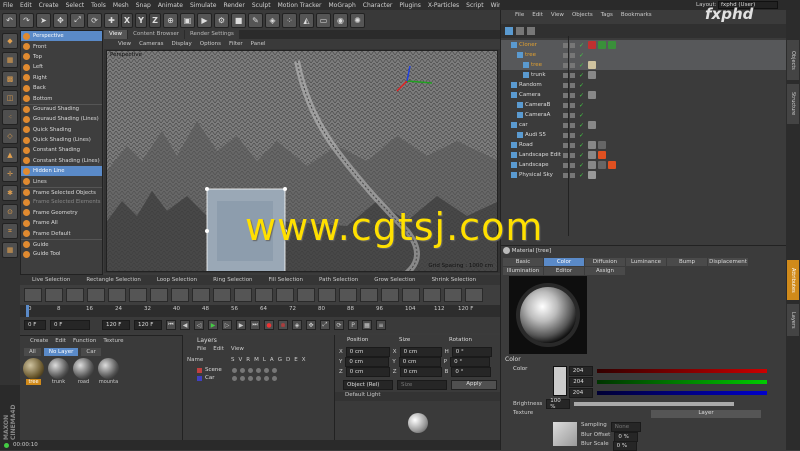 The height and width of the screenshot is (451, 800). What do you see at coordinates (61, 202) in the screenshot?
I see `view-menu-item-frame-selected-elements: Frame Selected Elements` at bounding box center [61, 202].